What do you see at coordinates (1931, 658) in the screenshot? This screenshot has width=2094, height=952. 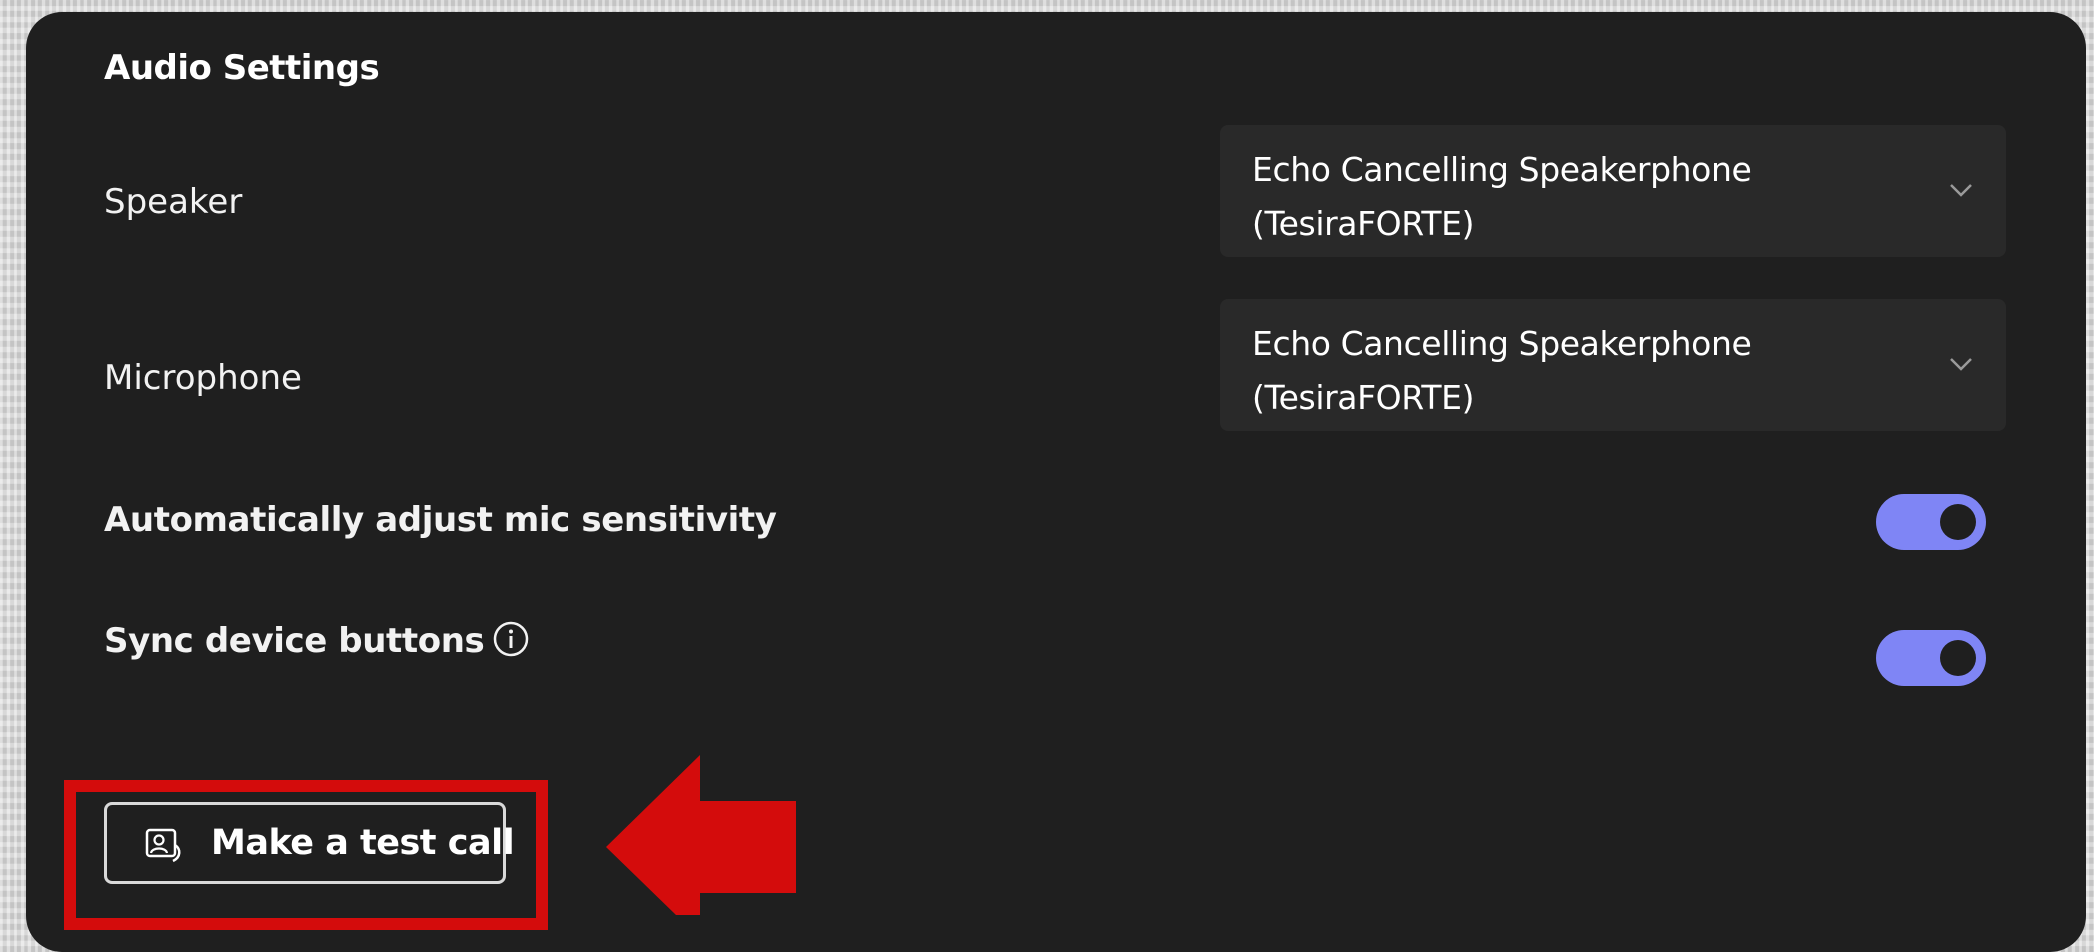 I see `sync-buttons-toggle` at bounding box center [1931, 658].